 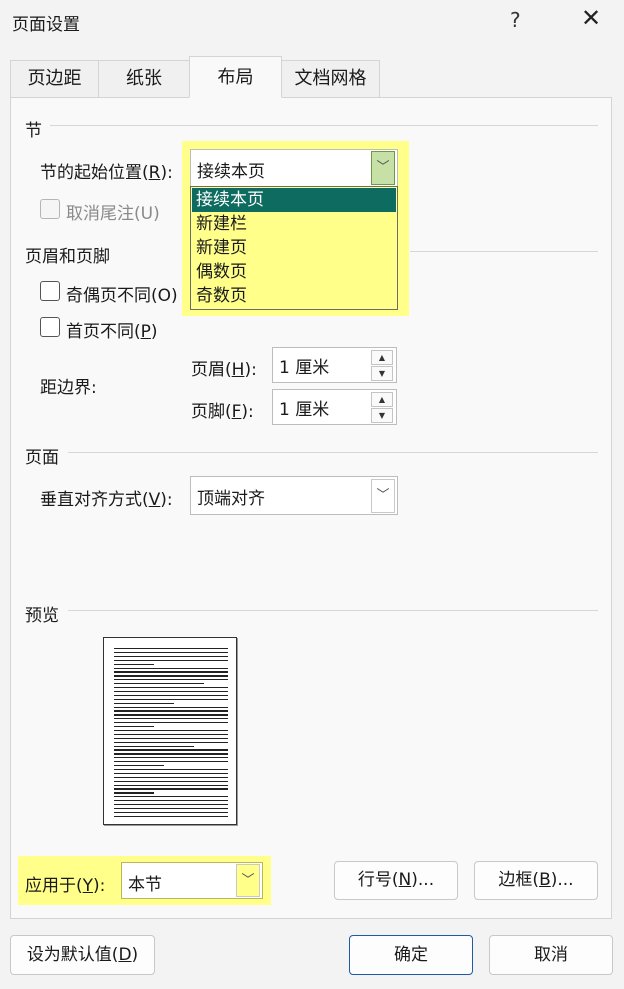 I want to click on list-item: 新建页, so click(x=294, y=248).